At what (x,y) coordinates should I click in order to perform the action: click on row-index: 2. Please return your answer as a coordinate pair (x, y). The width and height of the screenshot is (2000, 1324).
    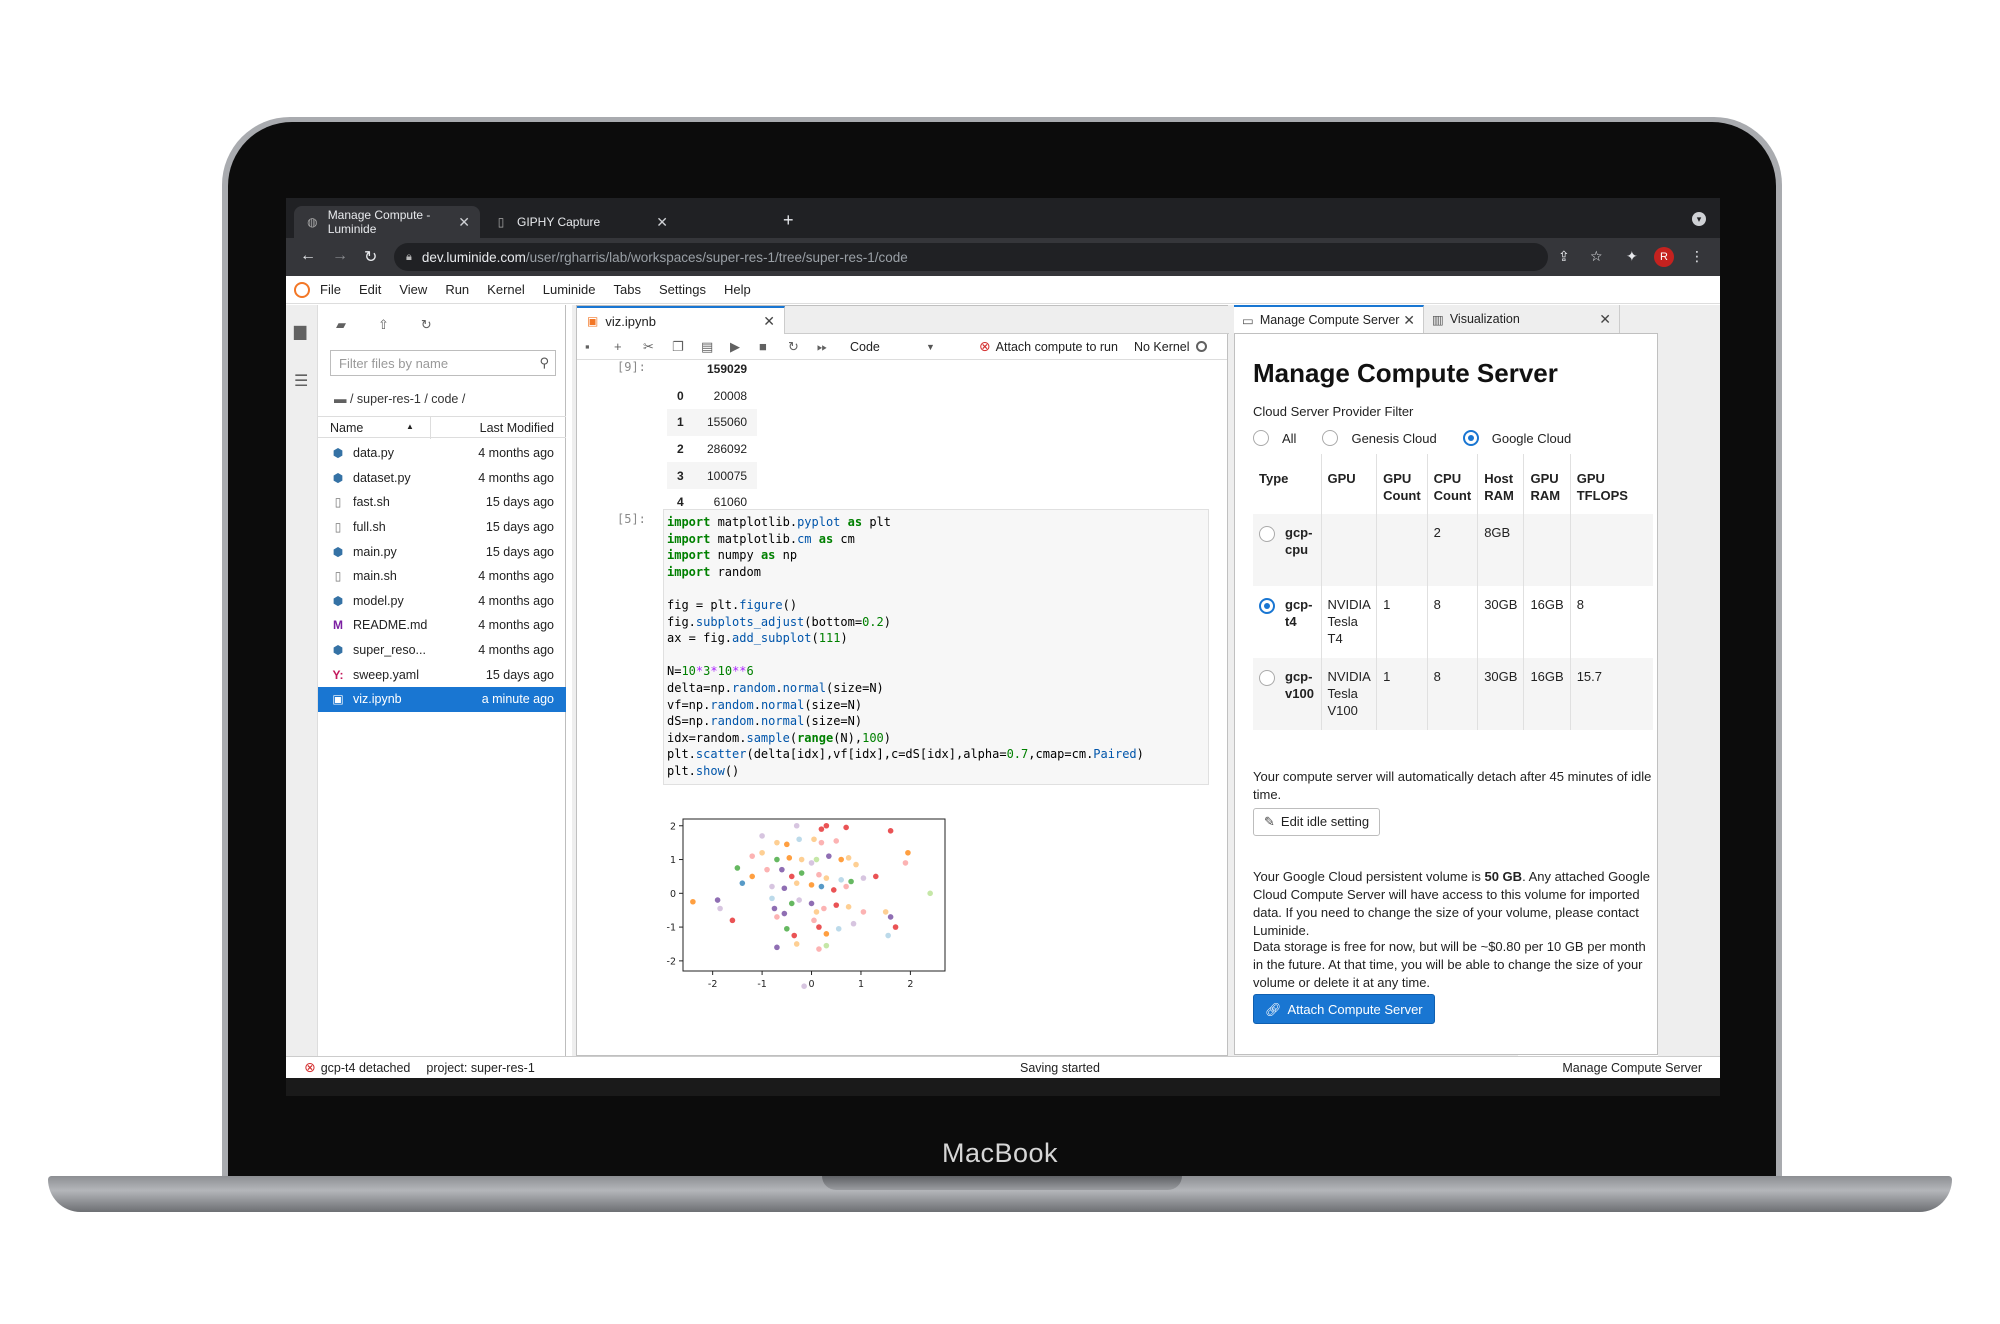
    Looking at the image, I should click on (680, 449).